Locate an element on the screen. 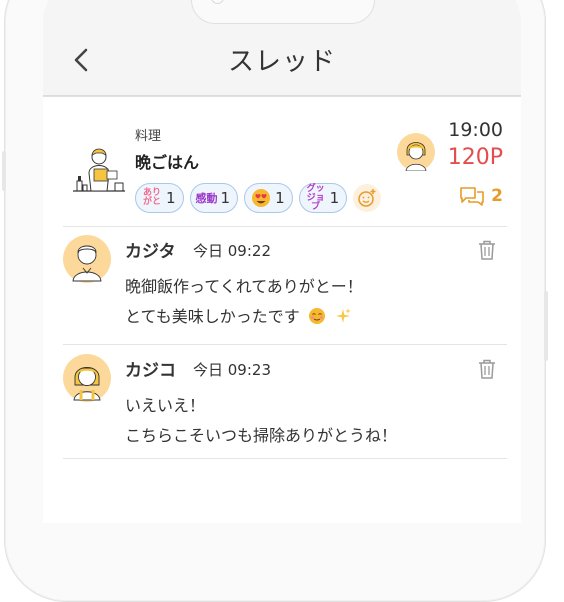 This screenshot has height=602, width=564. user-avatar-icon is located at coordinates (416, 152).